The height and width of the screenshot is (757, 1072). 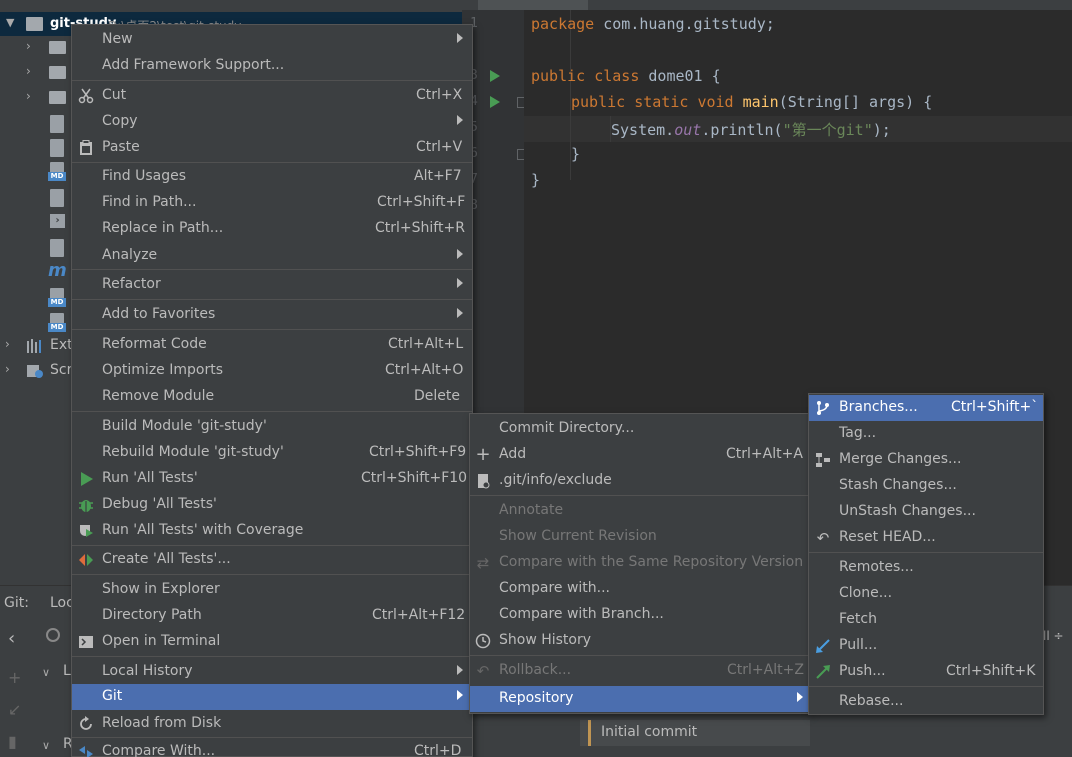 I want to click on menu-item-annotate: Annotate, so click(x=639, y=511).